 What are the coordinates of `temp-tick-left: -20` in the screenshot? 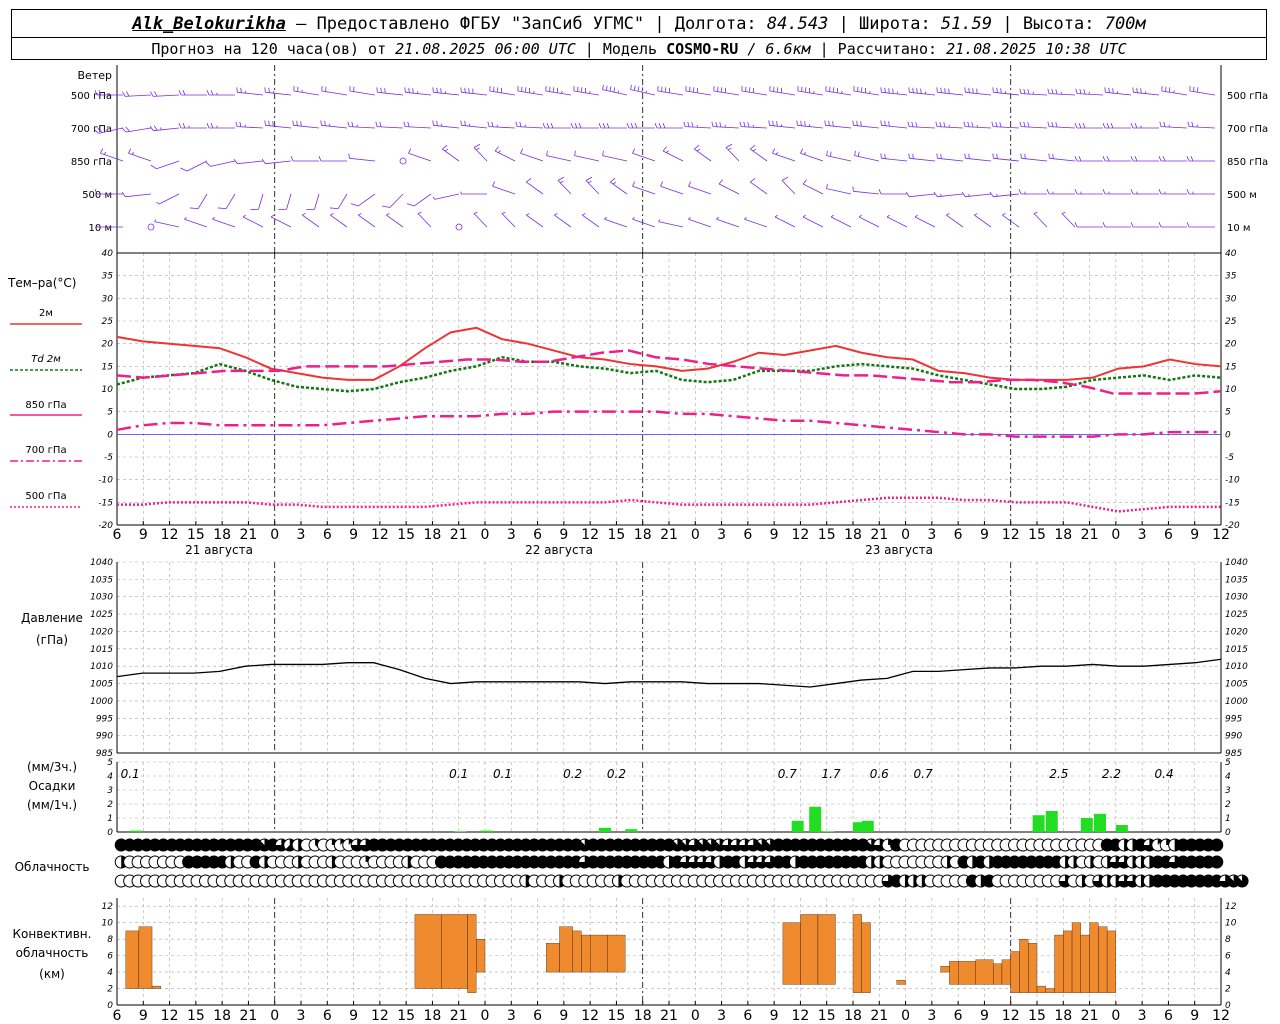 It's located at (105, 526).